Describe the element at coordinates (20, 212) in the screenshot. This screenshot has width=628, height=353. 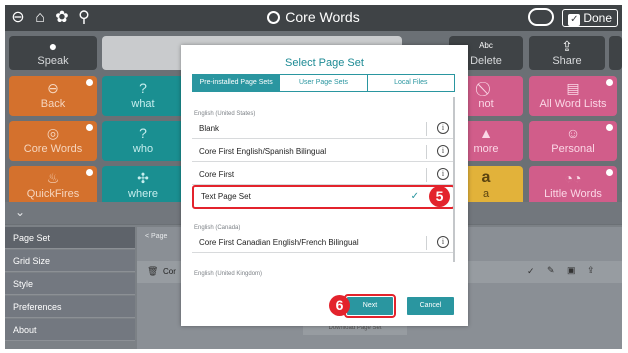
I see `chevron-down-icon: ⌄` at that location.